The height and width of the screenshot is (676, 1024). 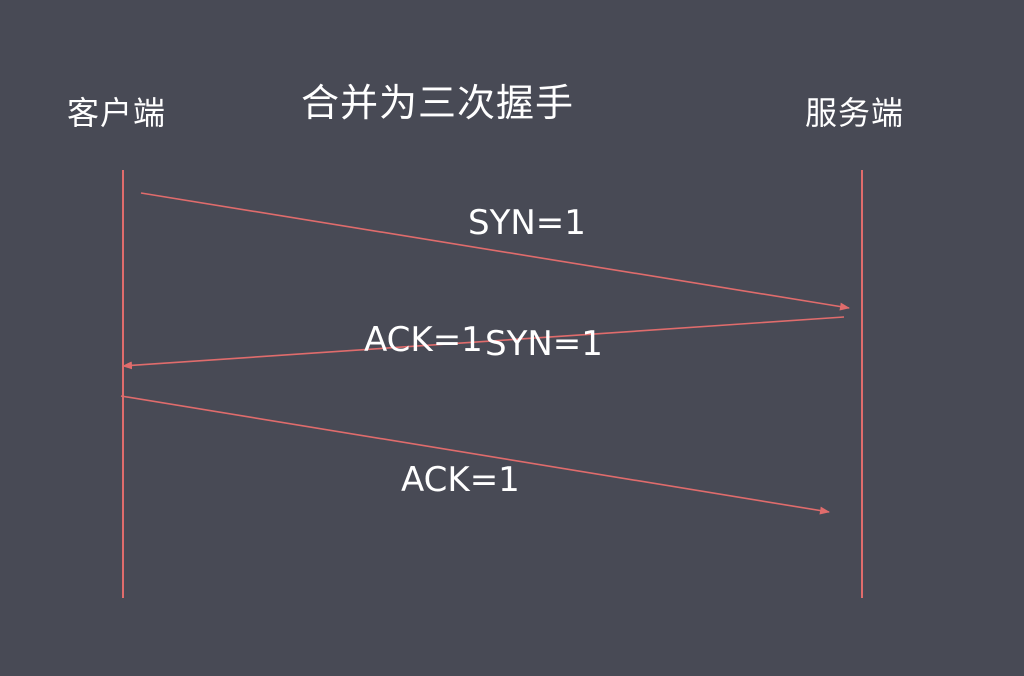 I want to click on diagram-title: 合并为三次握手, so click(x=438, y=103).